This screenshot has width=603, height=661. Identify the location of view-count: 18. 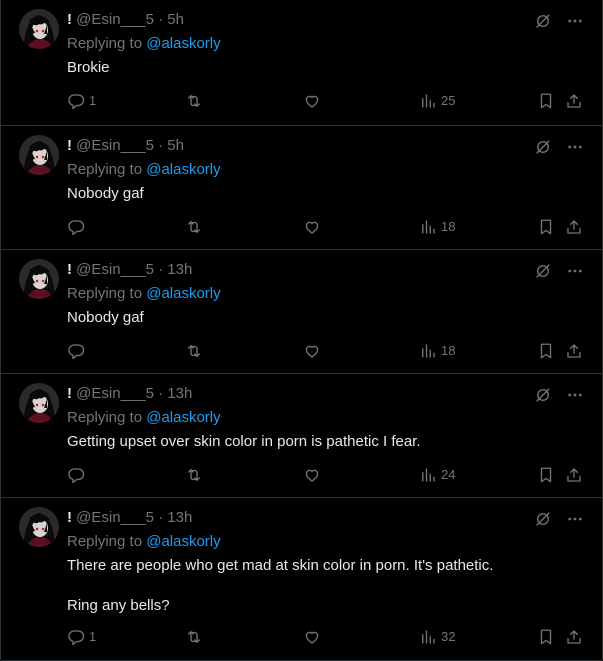
(448, 226).